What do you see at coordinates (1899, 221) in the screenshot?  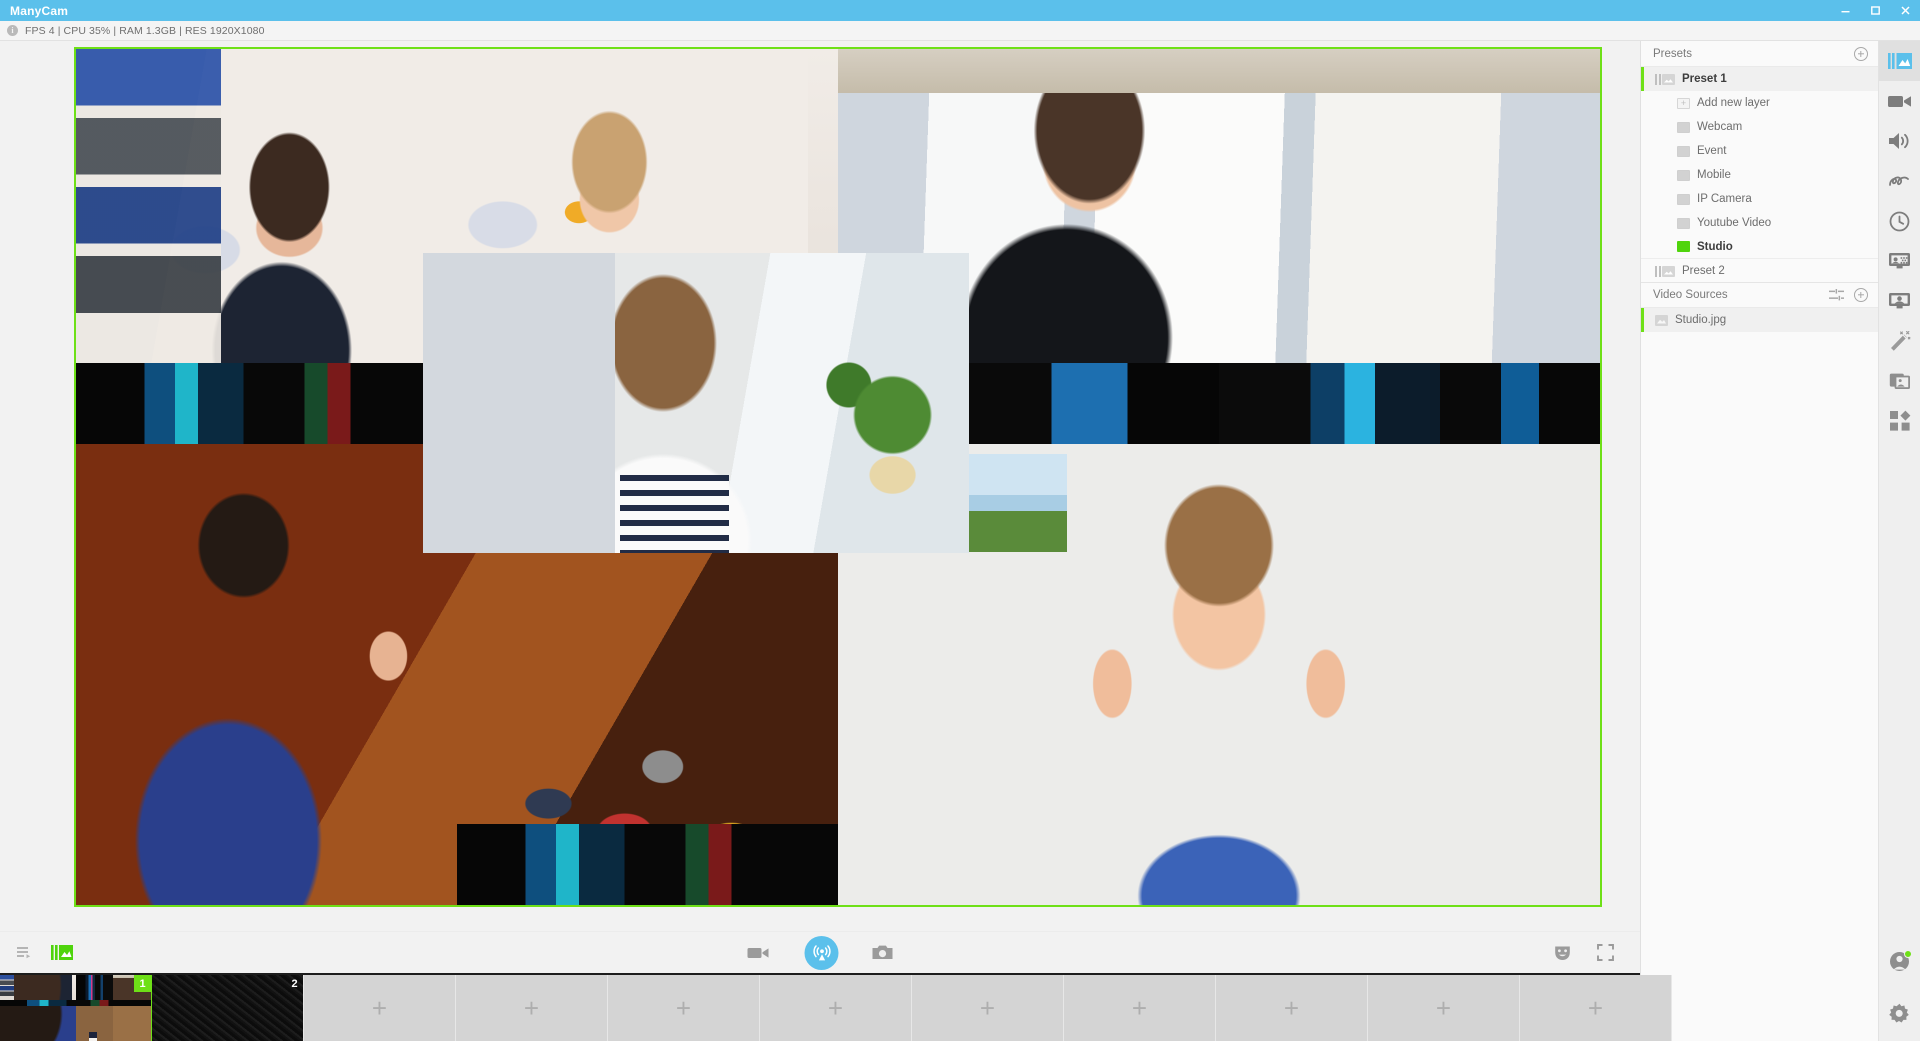 I see `rail-item-scheduler` at bounding box center [1899, 221].